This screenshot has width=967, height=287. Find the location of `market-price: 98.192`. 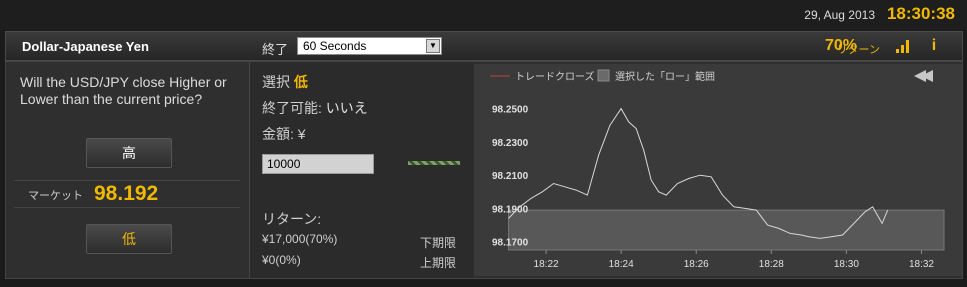

market-price: 98.192 is located at coordinates (126, 193).